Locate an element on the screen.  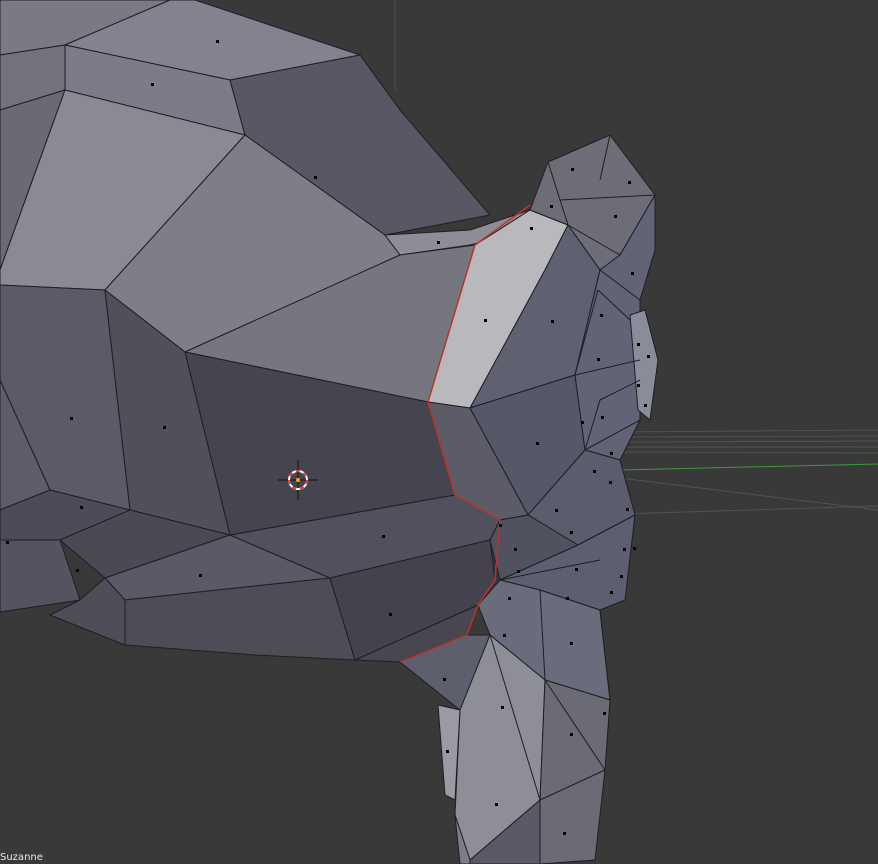
y-axis-line is located at coordinates (748, 467).